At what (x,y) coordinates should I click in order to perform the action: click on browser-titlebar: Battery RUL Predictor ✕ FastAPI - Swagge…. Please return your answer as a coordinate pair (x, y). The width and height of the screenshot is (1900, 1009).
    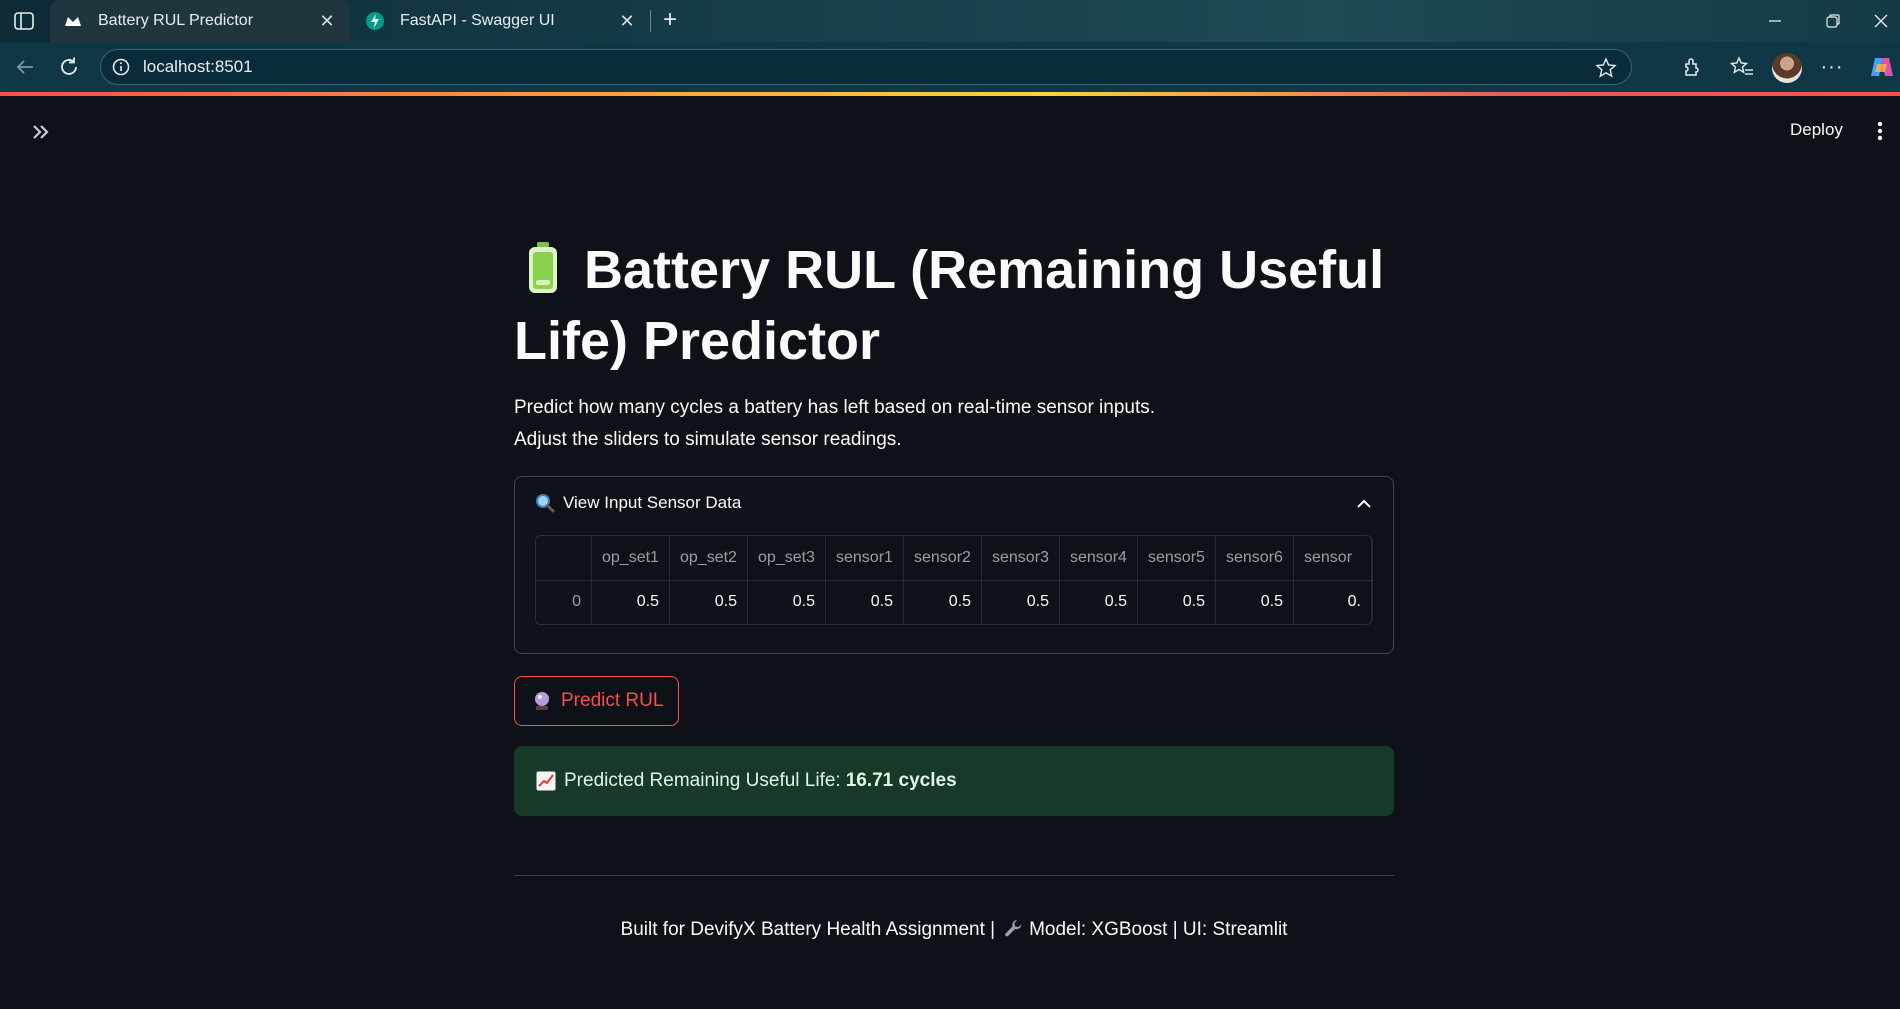
    Looking at the image, I should click on (950, 21).